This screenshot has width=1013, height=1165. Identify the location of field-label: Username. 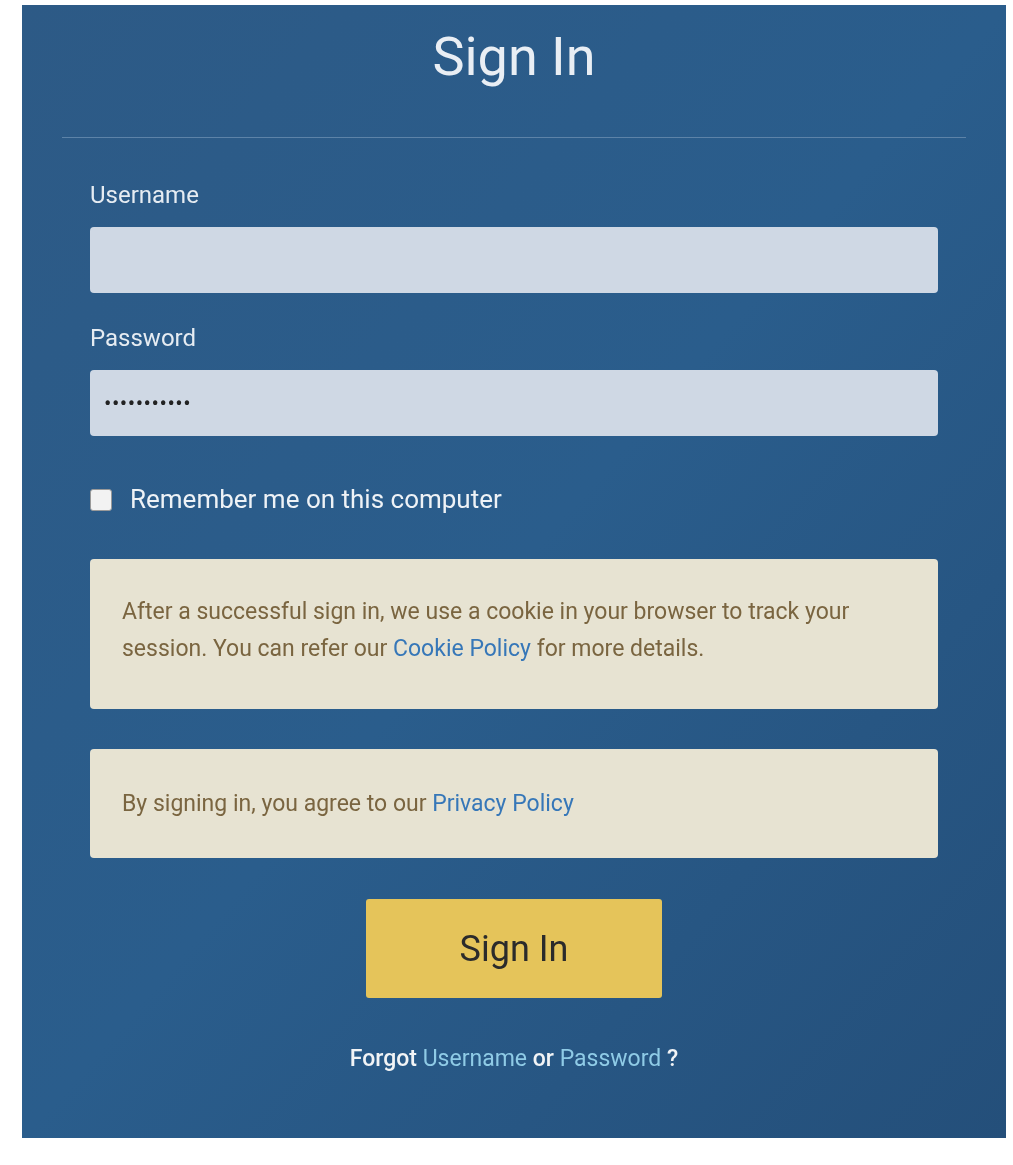
(145, 195).